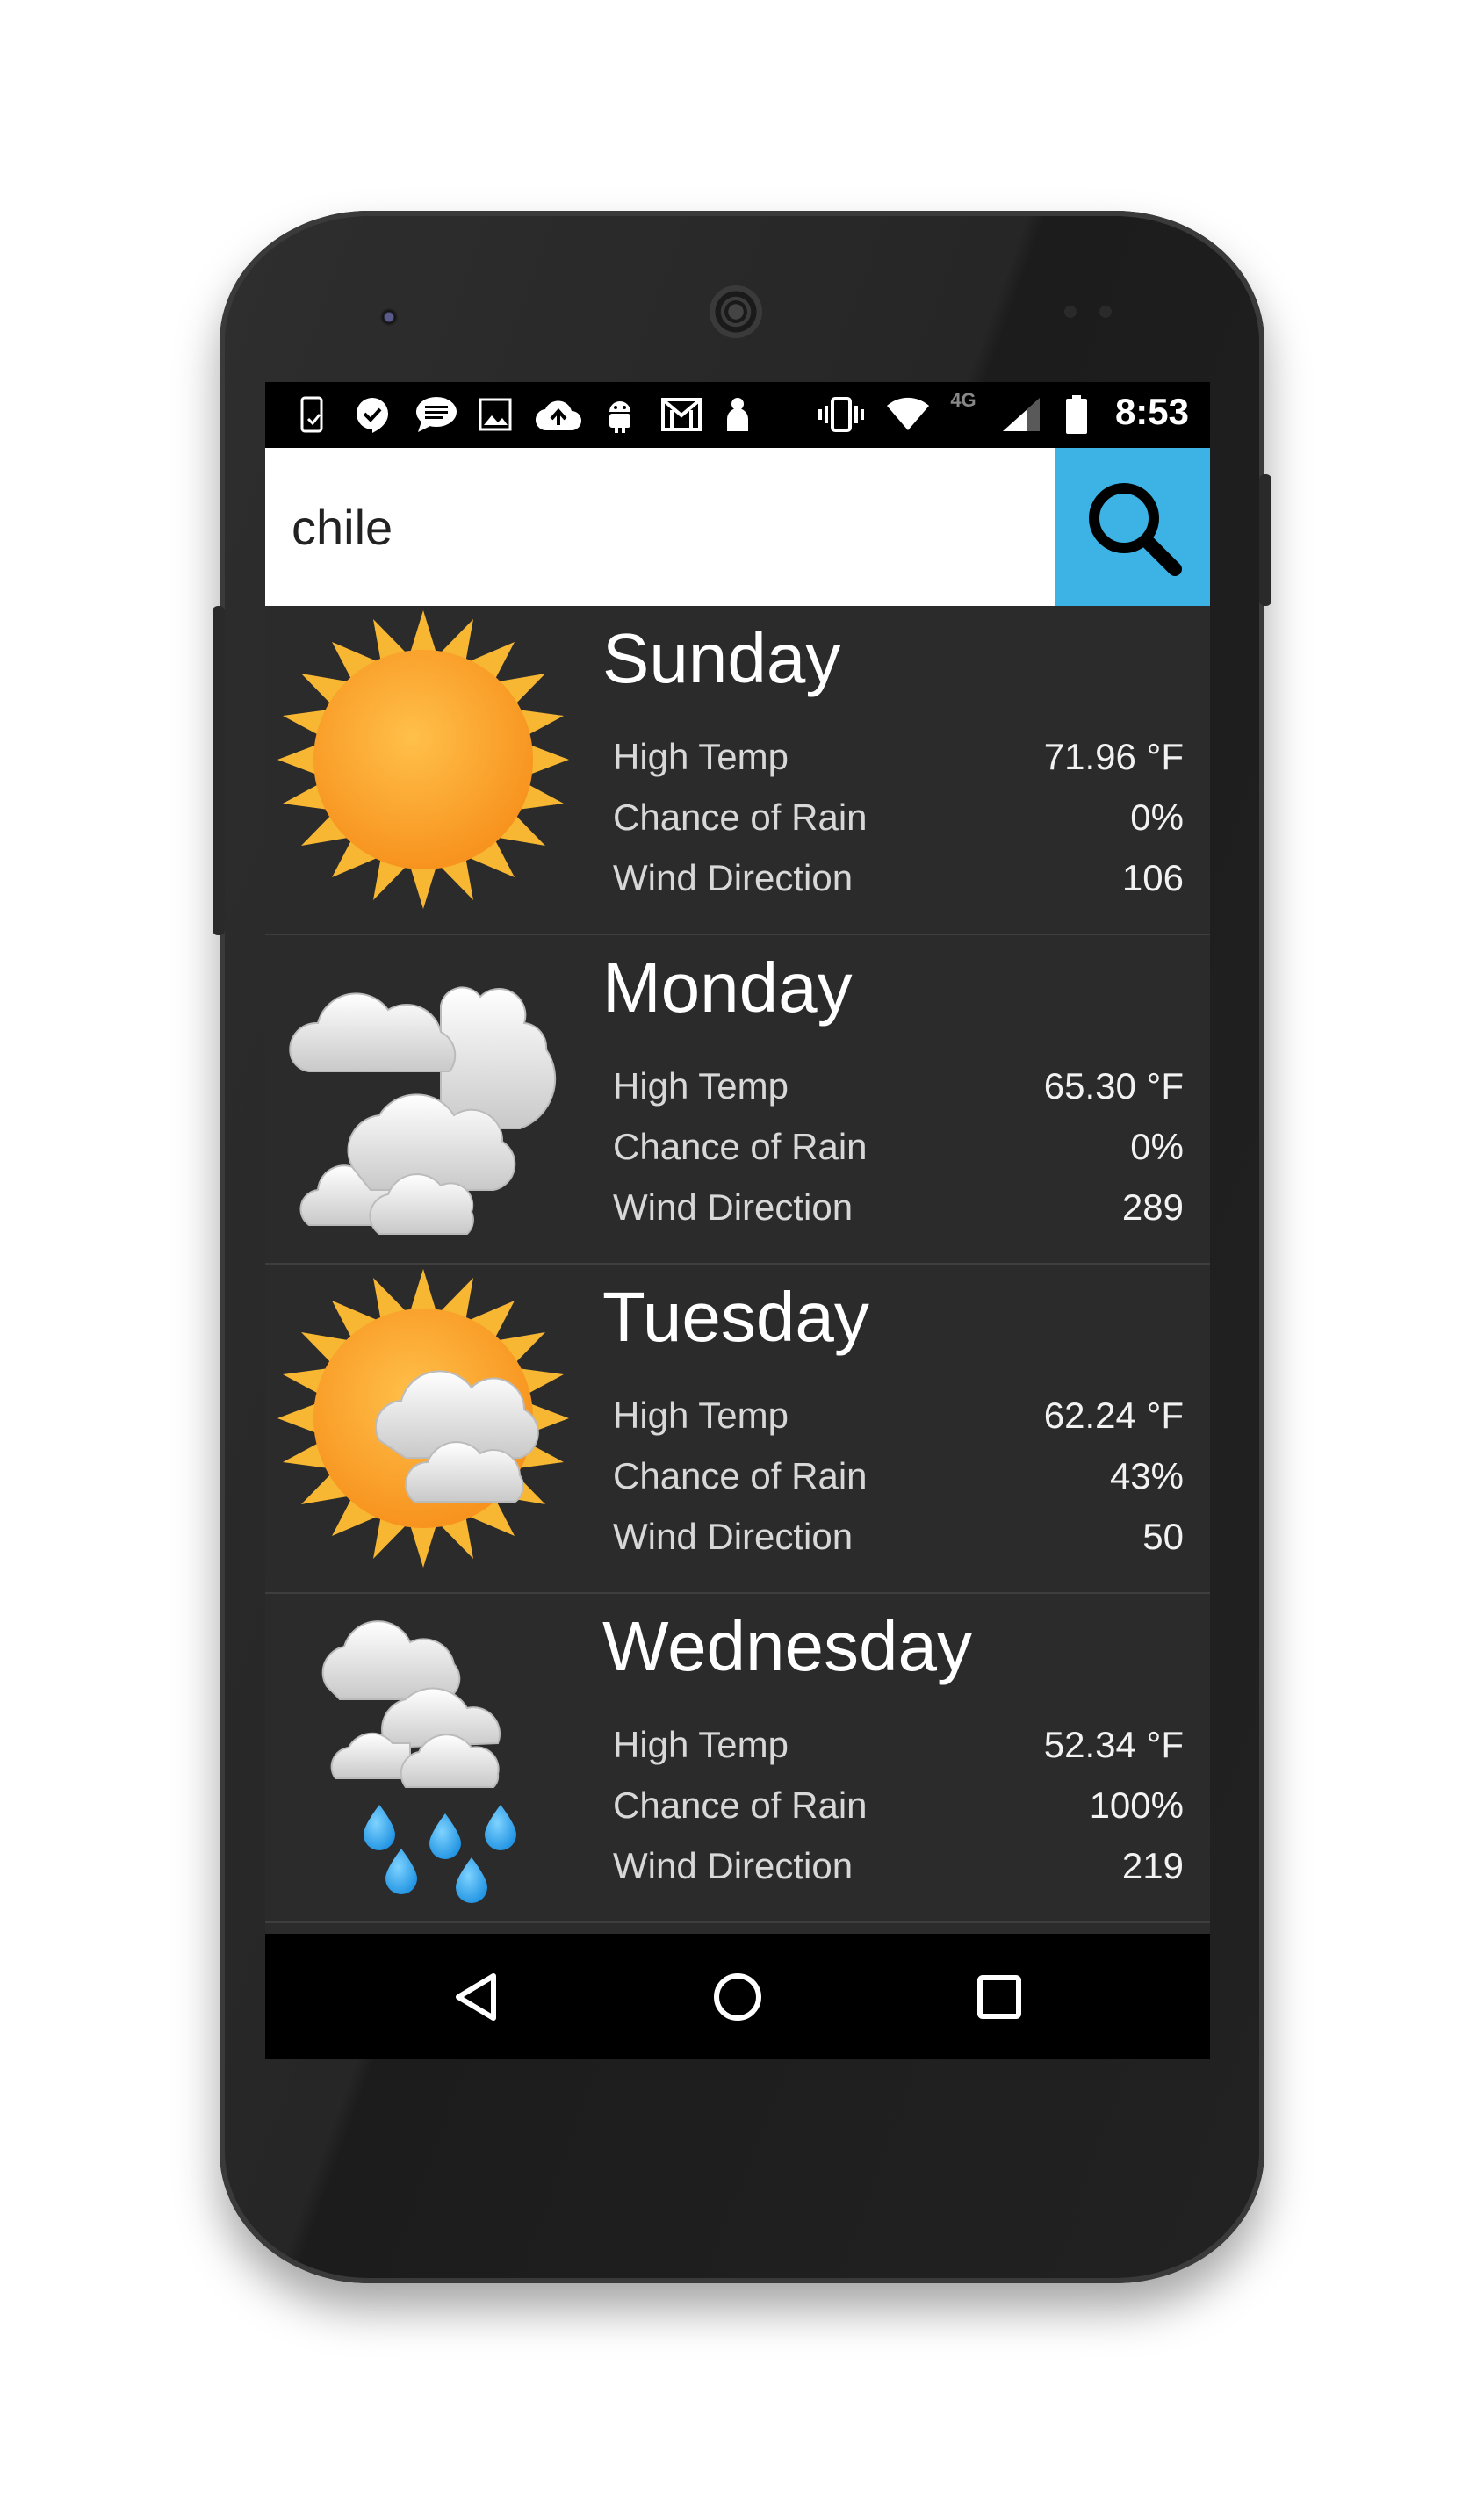  I want to click on day-name: Wednesday, so click(787, 1646).